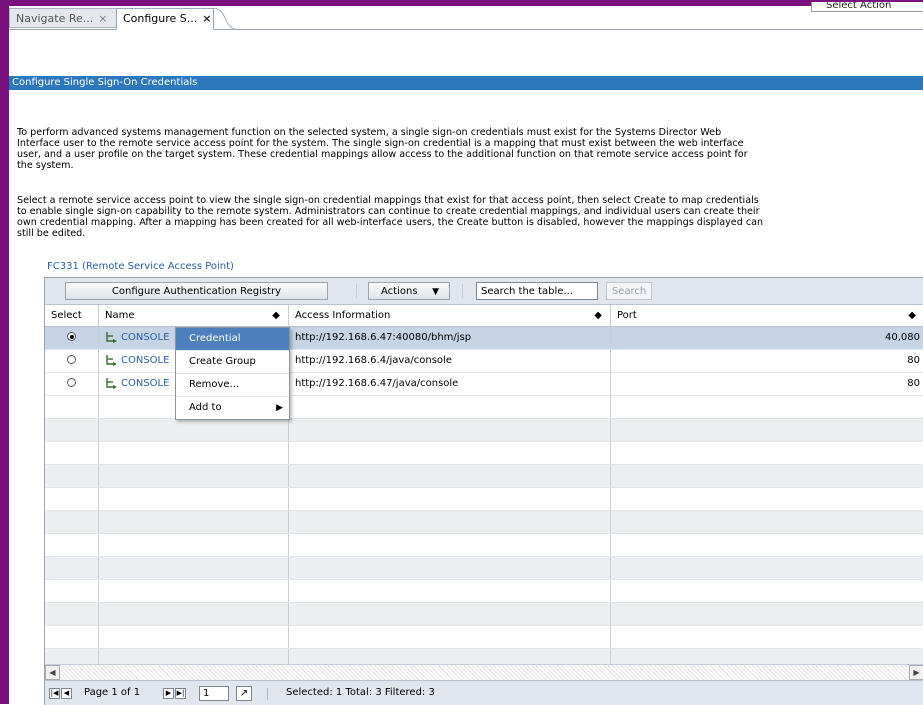 This screenshot has height=705, width=923. What do you see at coordinates (767, 315) in the screenshot?
I see `column-header-port: Port ◆` at bounding box center [767, 315].